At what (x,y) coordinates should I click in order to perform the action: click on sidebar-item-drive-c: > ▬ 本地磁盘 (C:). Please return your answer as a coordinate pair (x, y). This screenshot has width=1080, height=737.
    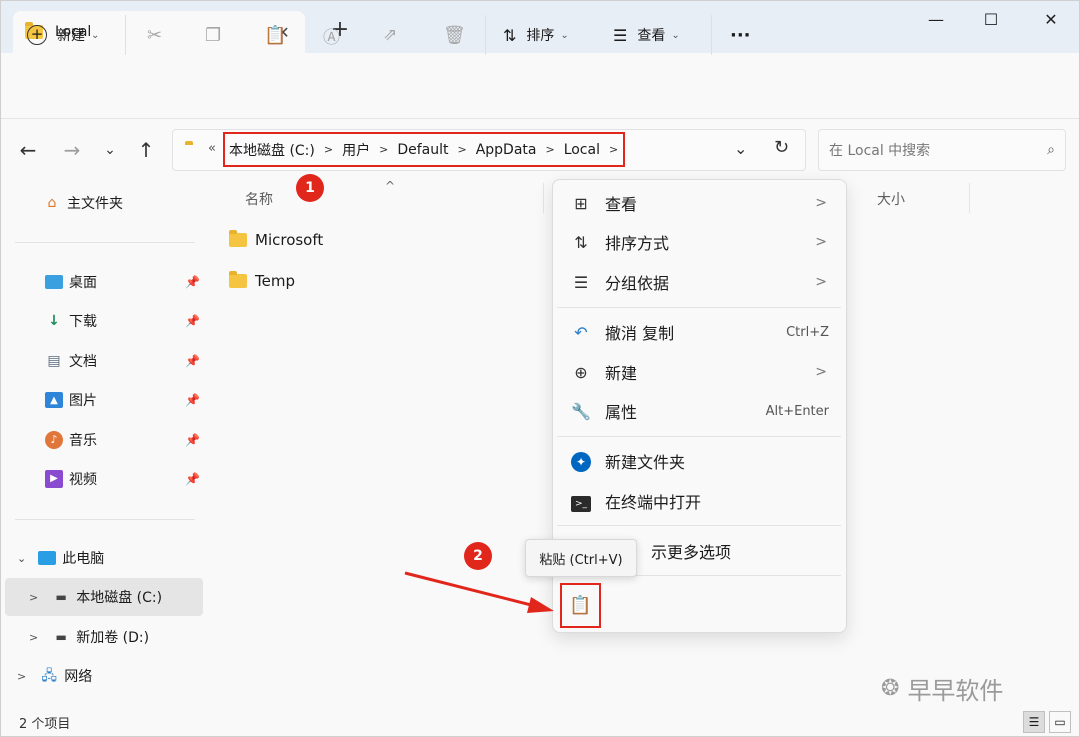
    Looking at the image, I should click on (104, 597).